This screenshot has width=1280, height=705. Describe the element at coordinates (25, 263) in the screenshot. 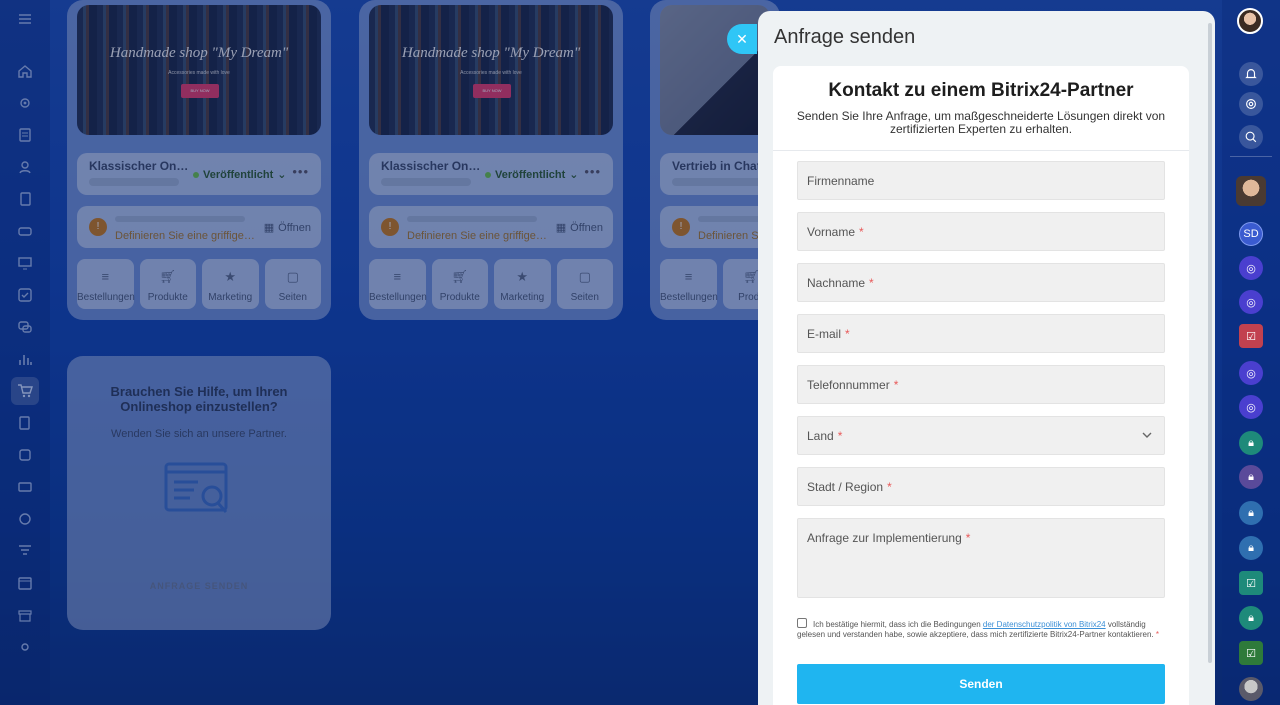

I see `sites-icon` at that location.